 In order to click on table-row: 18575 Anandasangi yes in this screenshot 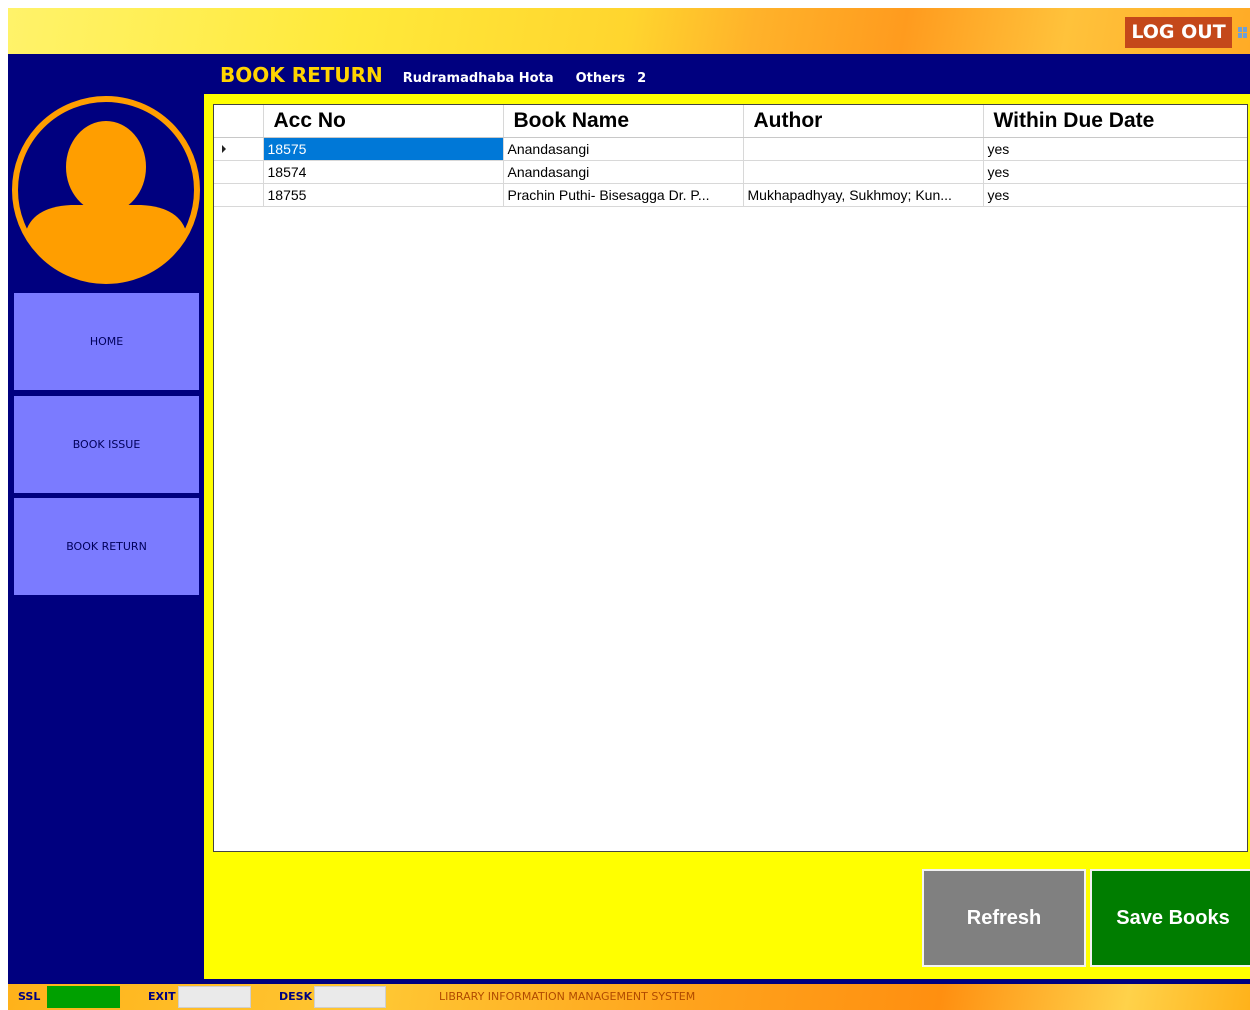, I will do `click(730, 149)`.